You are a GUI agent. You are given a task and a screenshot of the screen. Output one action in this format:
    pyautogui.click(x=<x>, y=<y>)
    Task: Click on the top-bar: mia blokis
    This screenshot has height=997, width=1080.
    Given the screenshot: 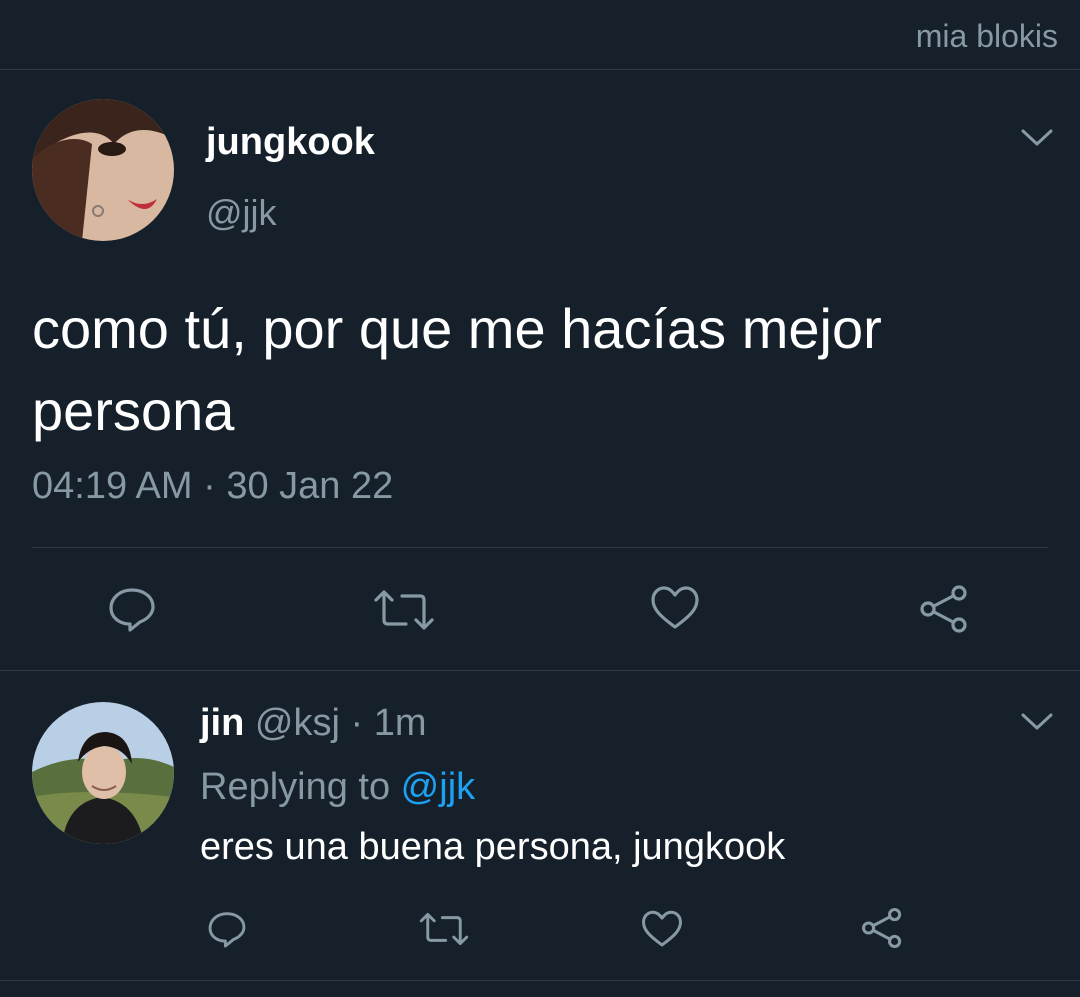 What is the action you would take?
    pyautogui.click(x=540, y=35)
    